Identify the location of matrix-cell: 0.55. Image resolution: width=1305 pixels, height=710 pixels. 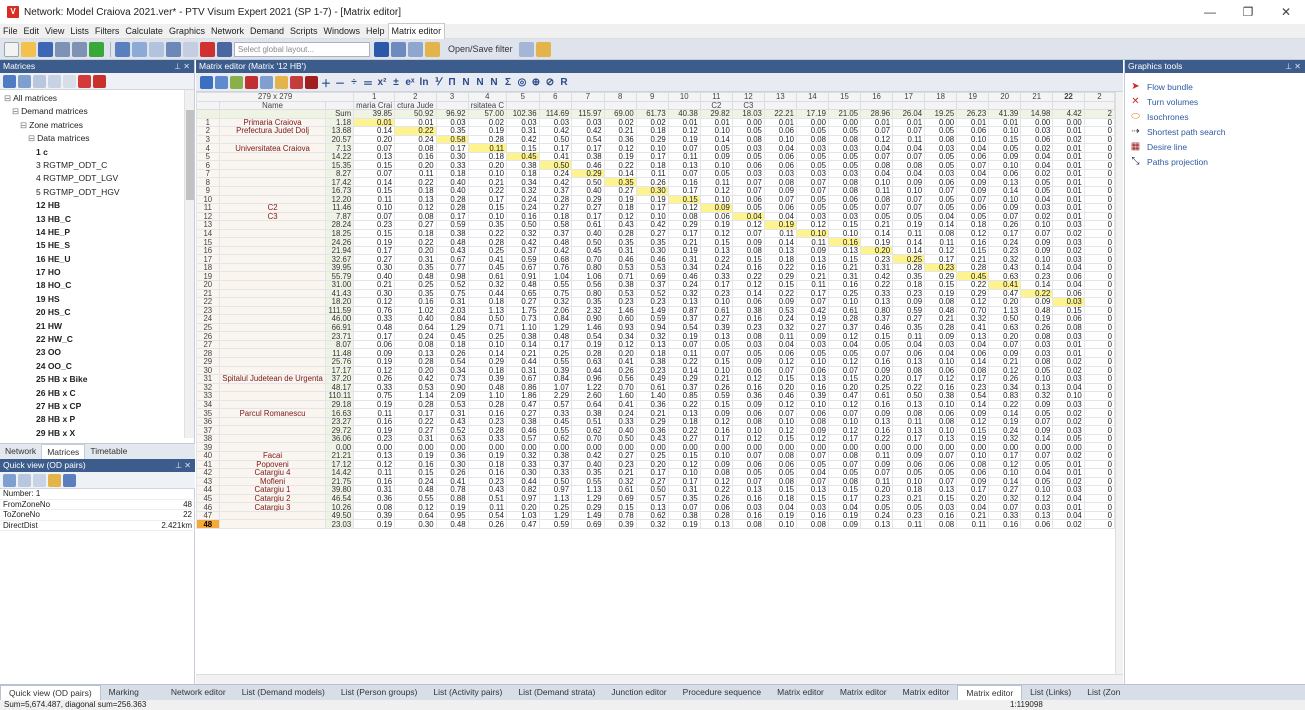
(588, 481).